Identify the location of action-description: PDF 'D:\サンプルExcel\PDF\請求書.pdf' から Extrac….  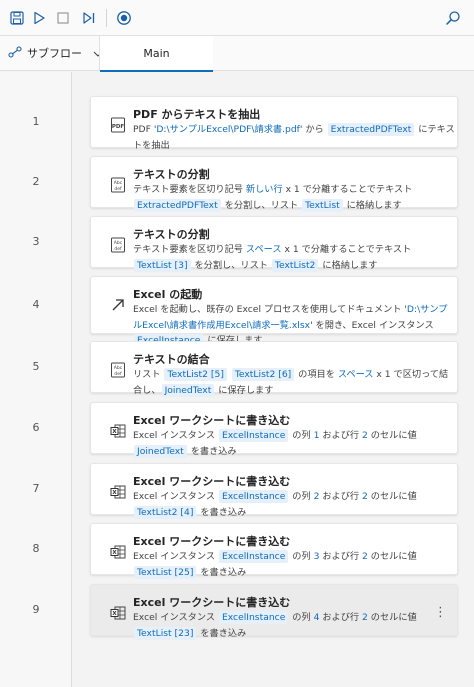
(294, 137).